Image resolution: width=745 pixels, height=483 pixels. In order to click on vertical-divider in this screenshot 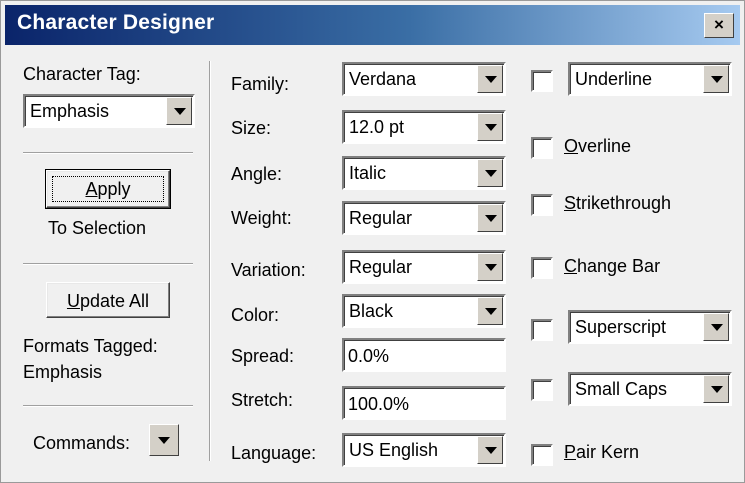, I will do `click(210, 261)`.